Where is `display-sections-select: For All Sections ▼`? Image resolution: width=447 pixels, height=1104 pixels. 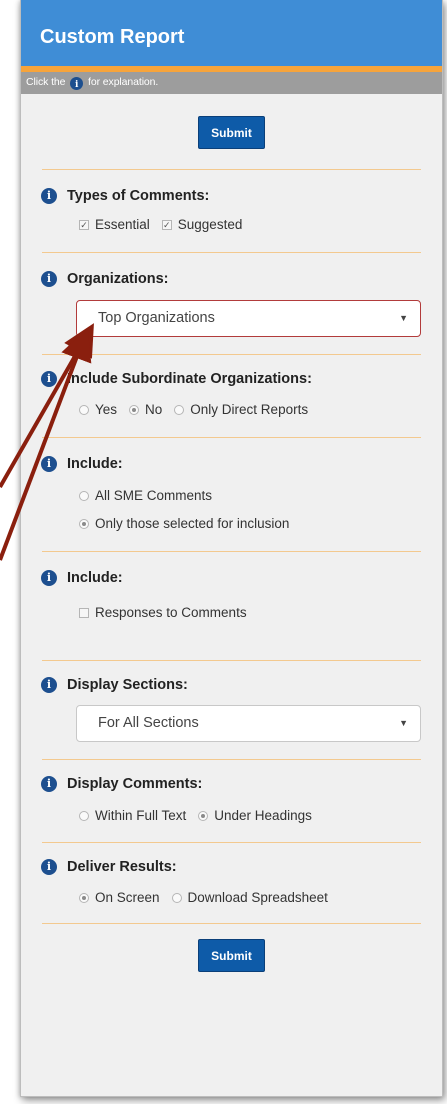
display-sections-select: For All Sections ▼ is located at coordinates (248, 723).